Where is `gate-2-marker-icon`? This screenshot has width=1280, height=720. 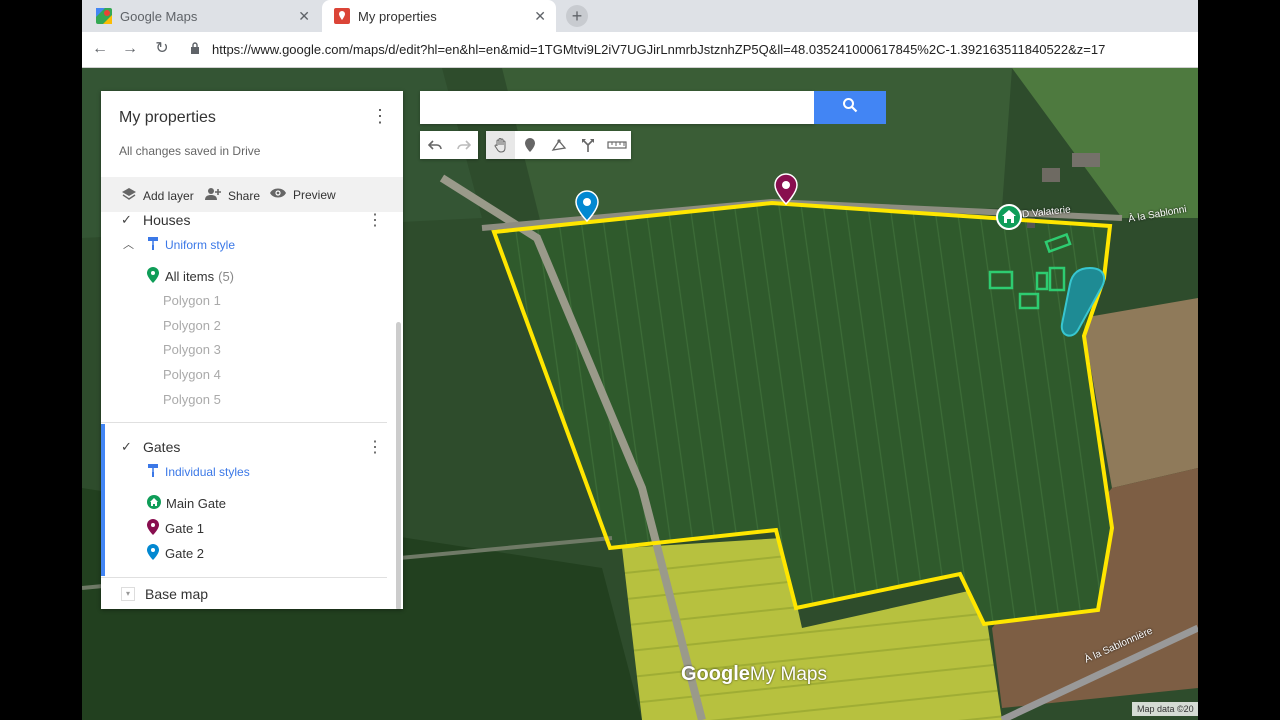
gate-2-marker-icon is located at coordinates (587, 206).